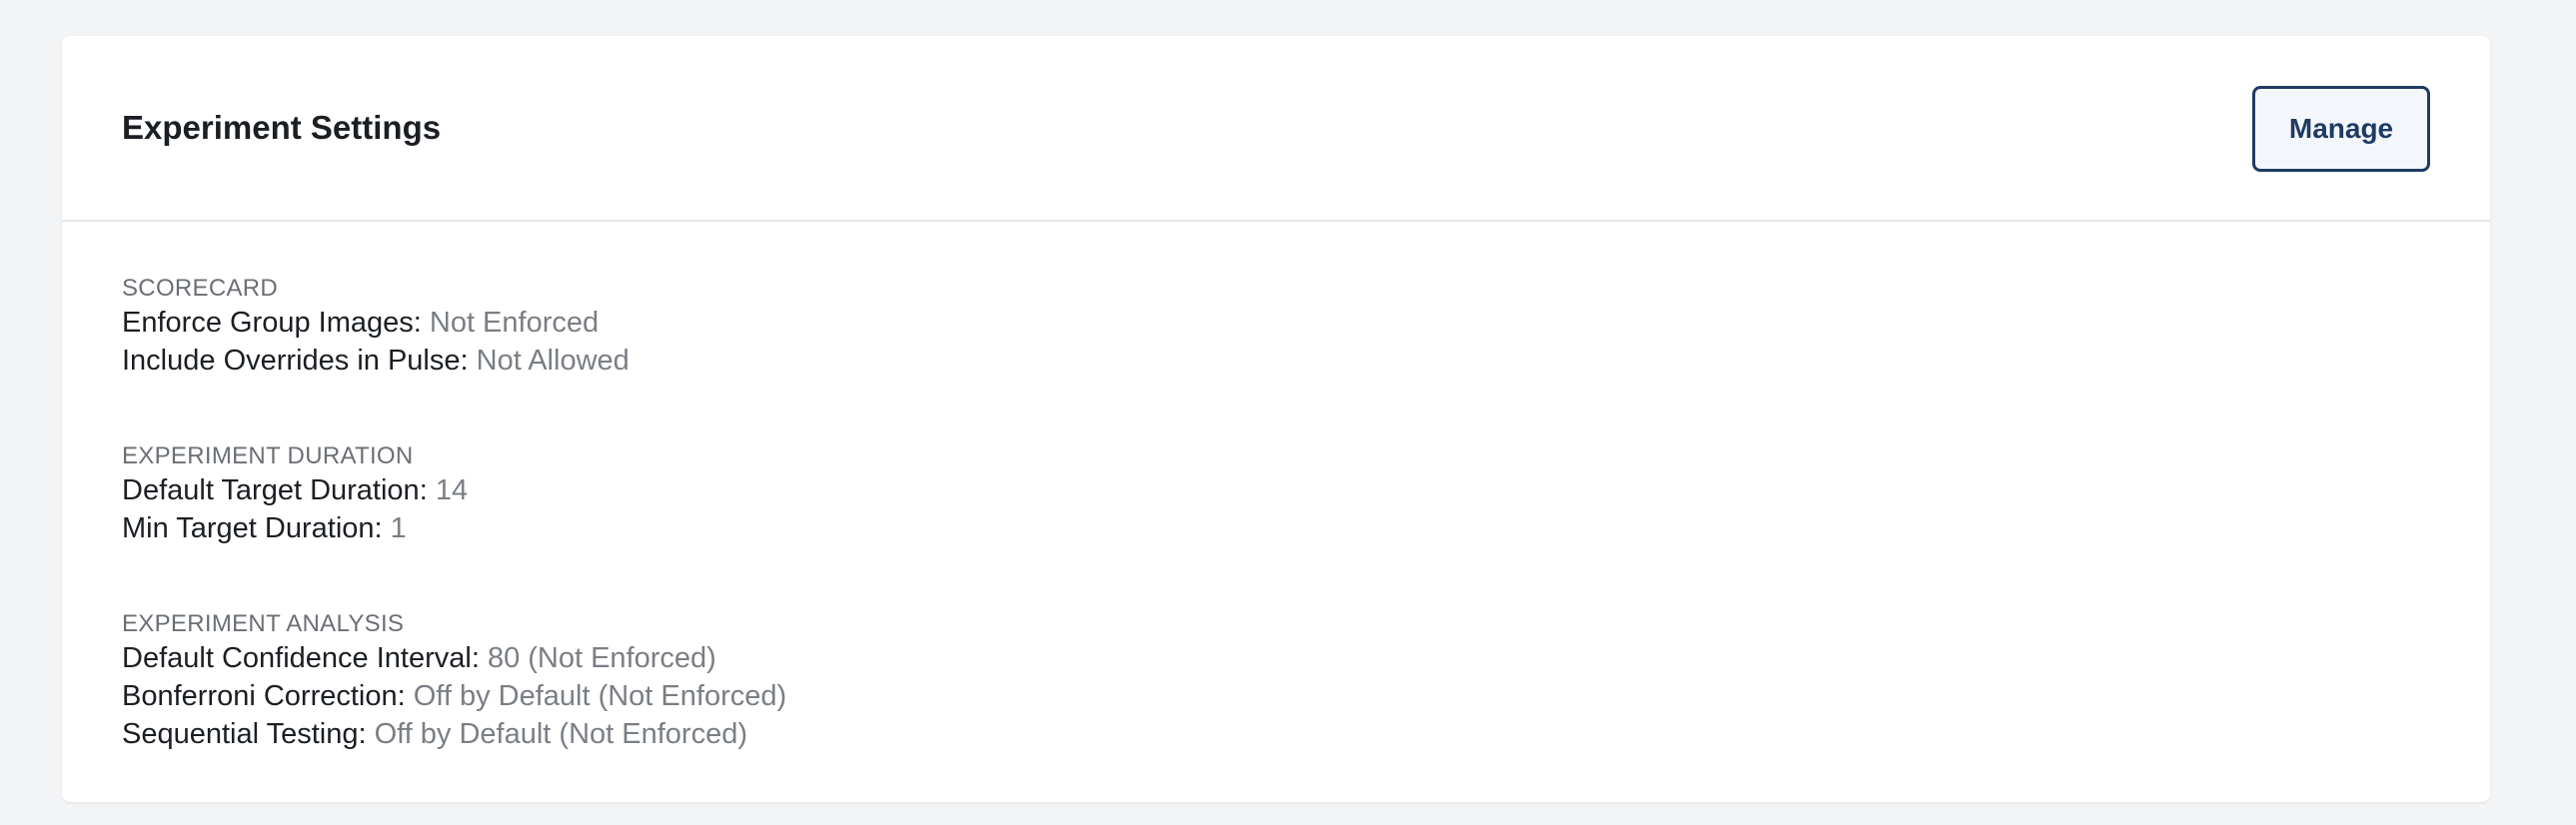 The width and height of the screenshot is (2576, 825). Describe the element at coordinates (299, 361) in the screenshot. I see `setting-key: Include Overrides in Pulse:` at that location.